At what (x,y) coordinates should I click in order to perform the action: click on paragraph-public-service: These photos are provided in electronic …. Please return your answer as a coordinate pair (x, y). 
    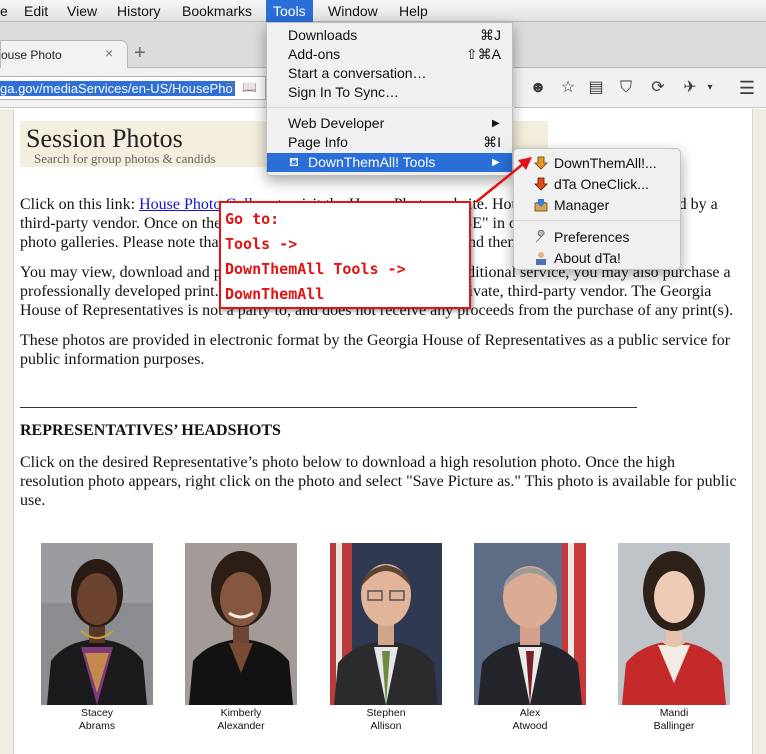
    Looking at the image, I should click on (375, 350).